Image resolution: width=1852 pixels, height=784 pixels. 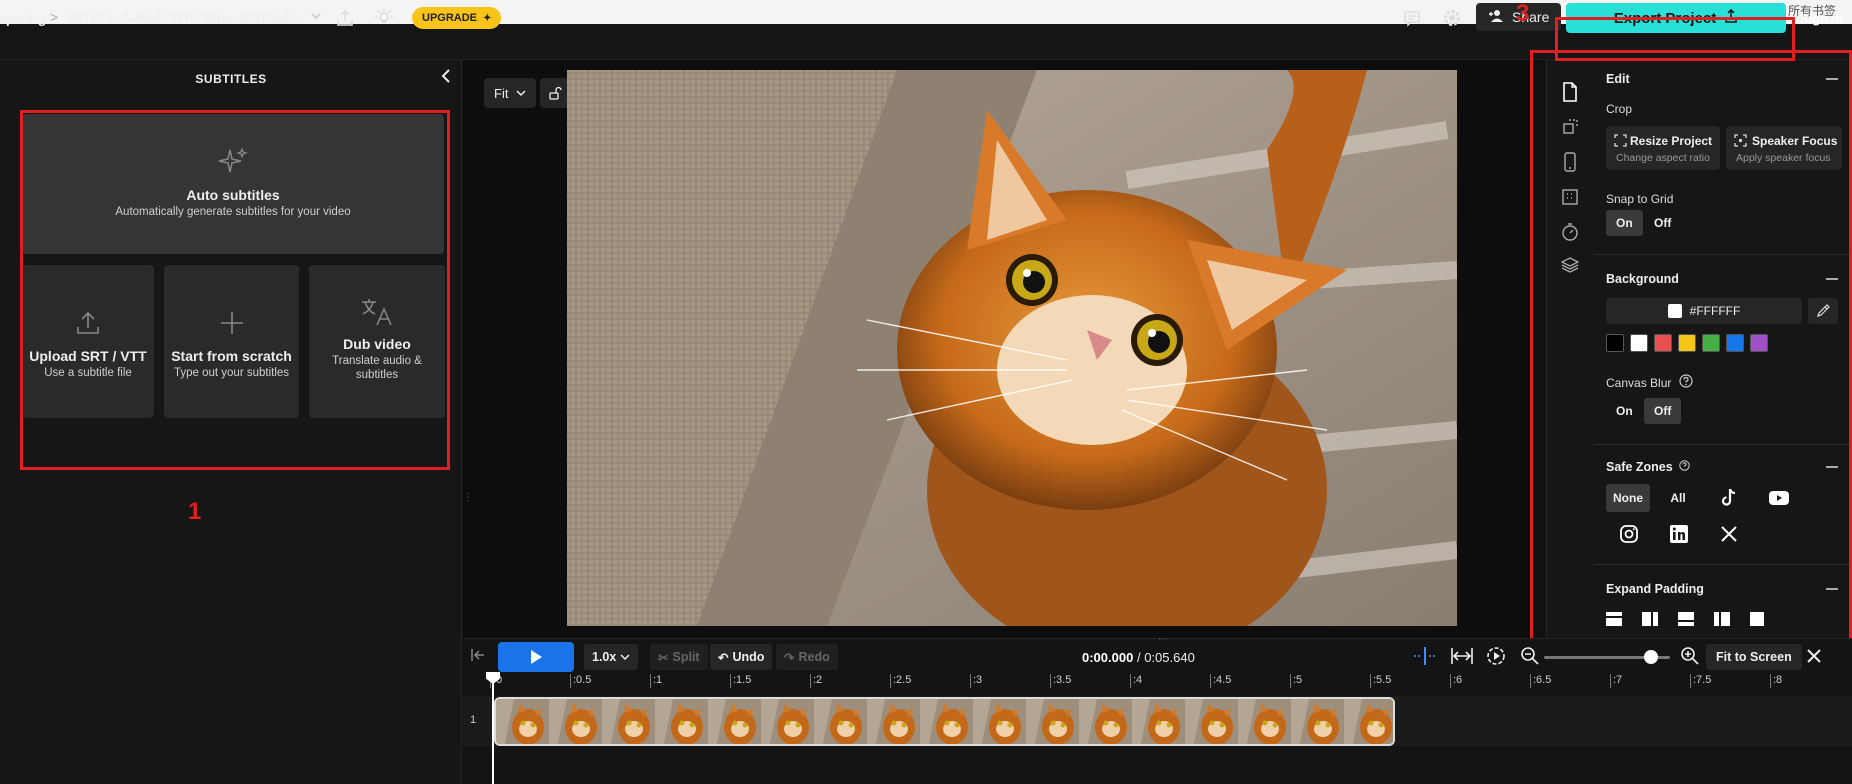 What do you see at coordinates (468, 497) in the screenshot?
I see `panel-resize-handle: ⋮` at bounding box center [468, 497].